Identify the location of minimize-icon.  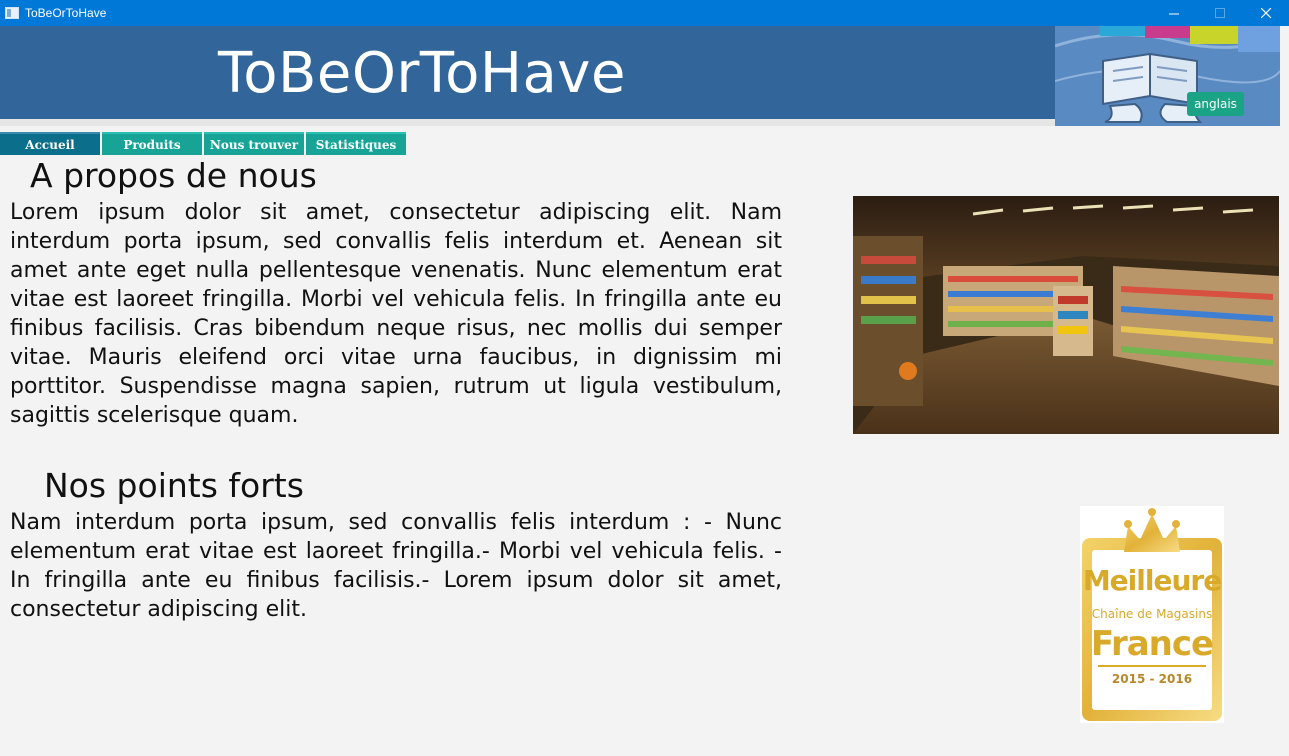
(1173, 13).